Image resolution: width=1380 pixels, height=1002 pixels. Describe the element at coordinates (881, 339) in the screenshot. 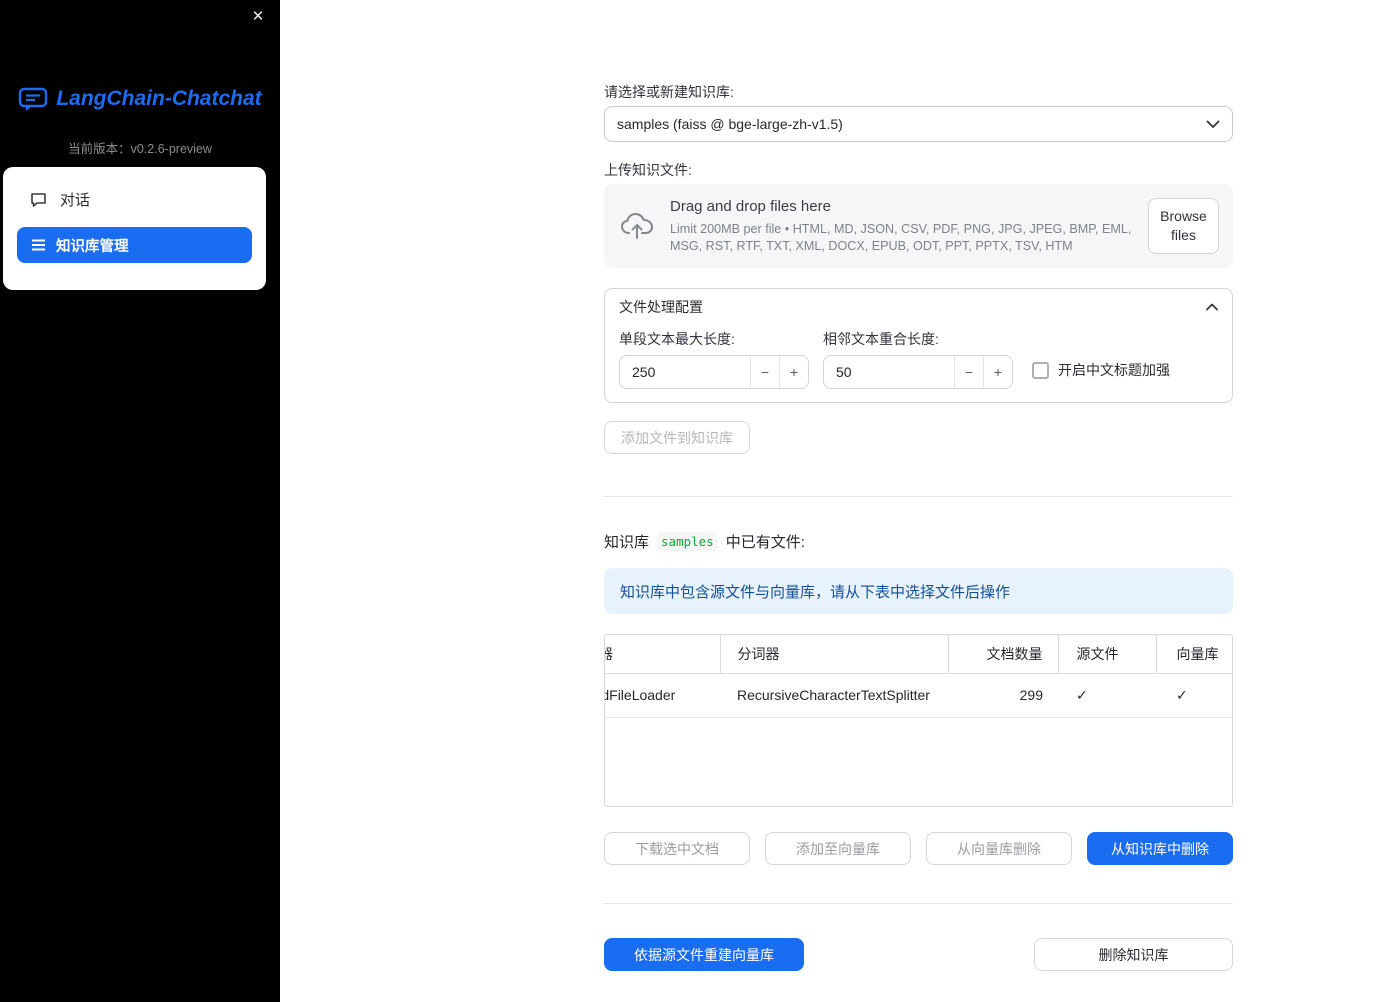

I see `overlap-length-label: 相邻文本重合长度:` at that location.